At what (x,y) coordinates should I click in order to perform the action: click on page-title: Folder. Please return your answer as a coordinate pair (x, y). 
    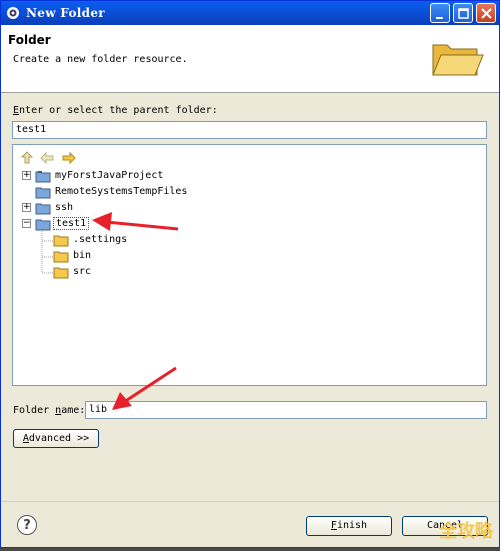
    Looking at the image, I should click on (29, 40).